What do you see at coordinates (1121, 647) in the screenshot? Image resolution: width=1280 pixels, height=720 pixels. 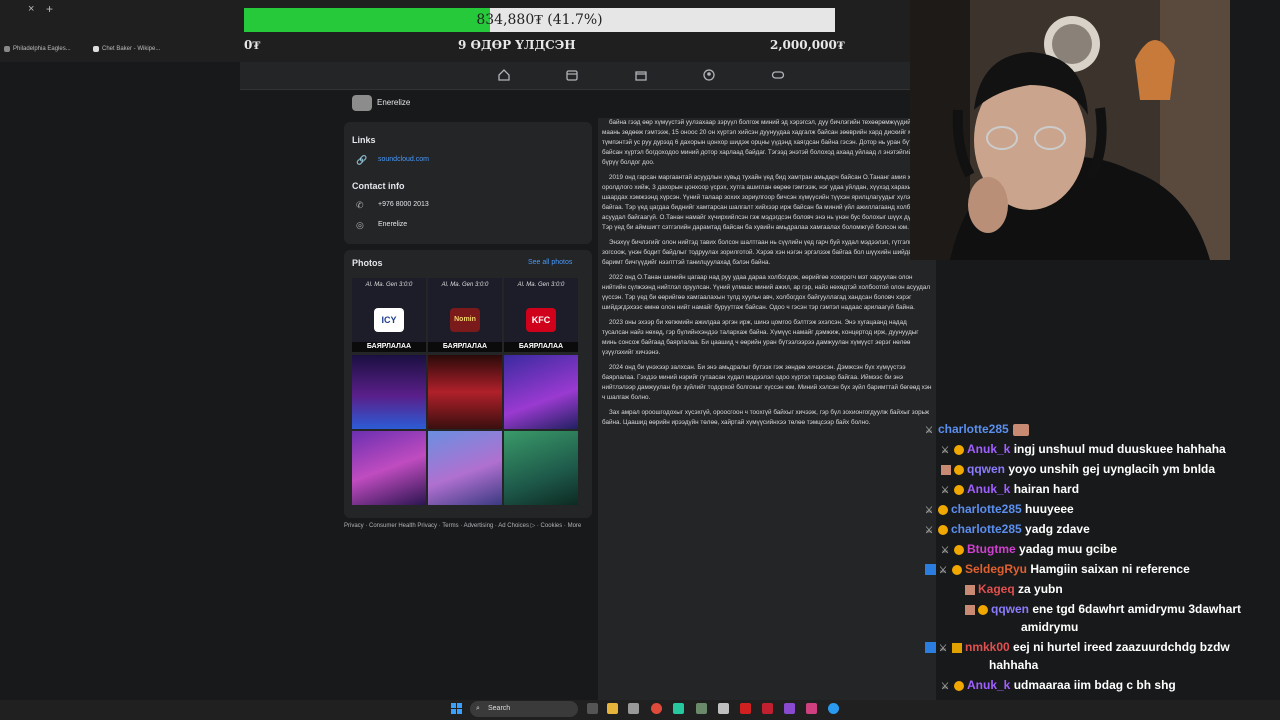 I see `chat-text: eej ni hurtel ireed zaazuurdchdg bzdw` at bounding box center [1121, 647].